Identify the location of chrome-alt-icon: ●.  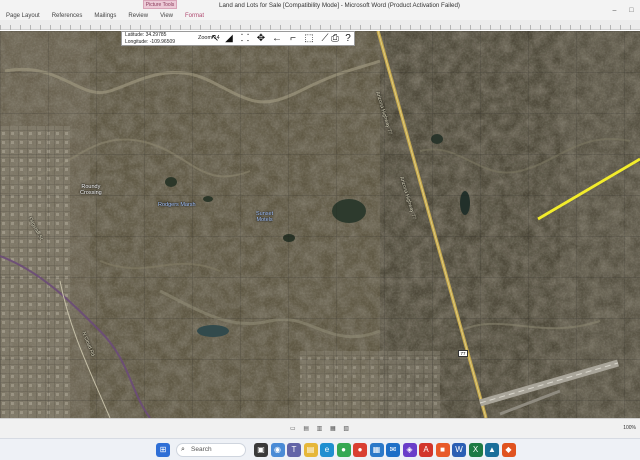
(360, 450).